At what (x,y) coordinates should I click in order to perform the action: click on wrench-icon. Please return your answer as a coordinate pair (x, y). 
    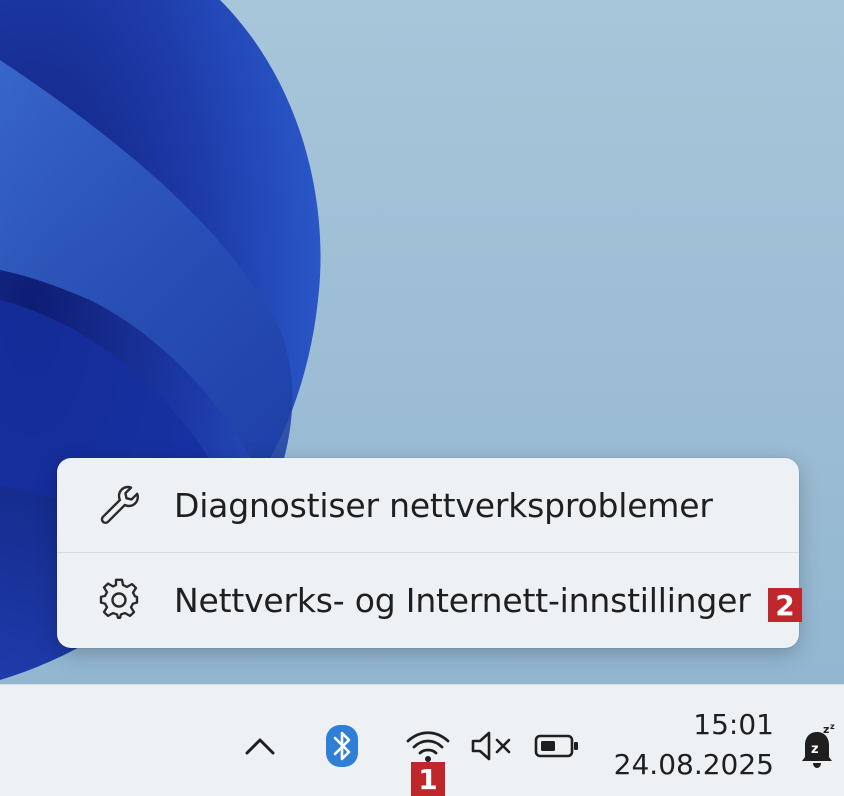
    Looking at the image, I should click on (119, 505).